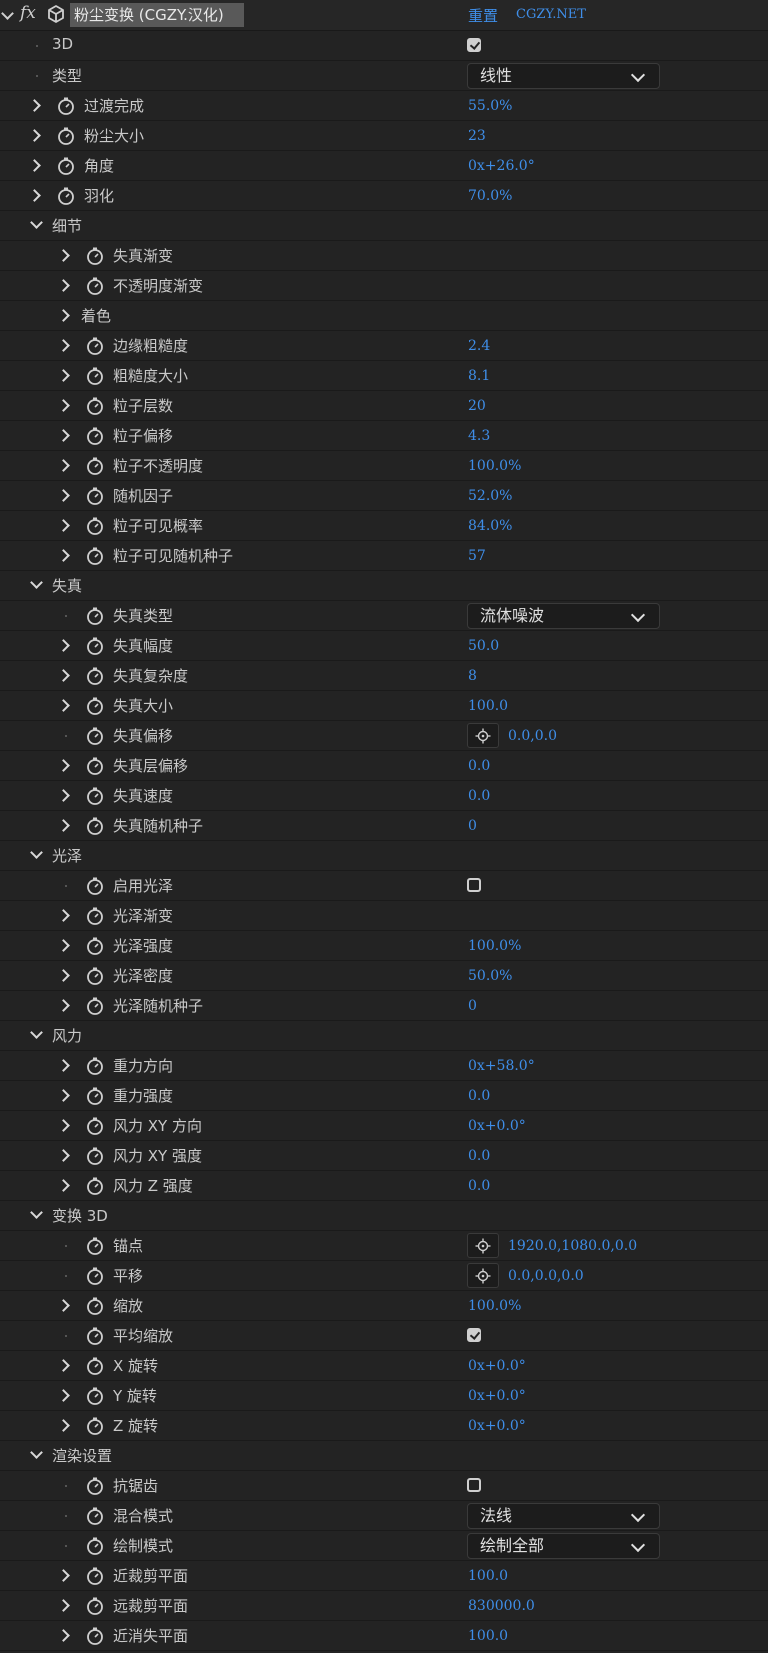 The height and width of the screenshot is (1653, 768). I want to click on dropdown-select: 绘制全部, so click(563, 1546).